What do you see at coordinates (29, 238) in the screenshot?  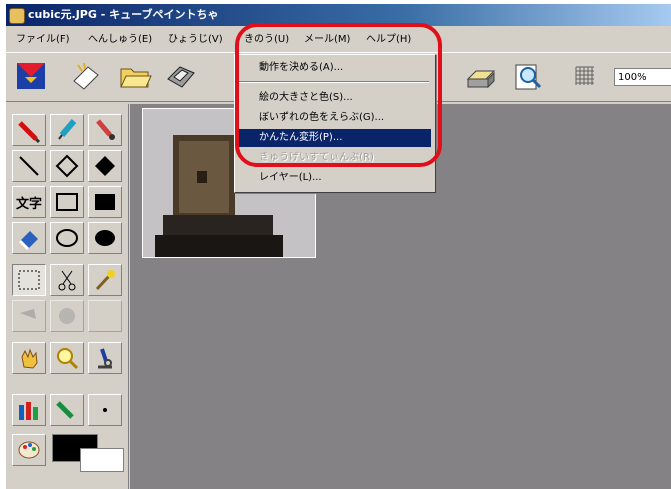 I see `eraser-icon` at bounding box center [29, 238].